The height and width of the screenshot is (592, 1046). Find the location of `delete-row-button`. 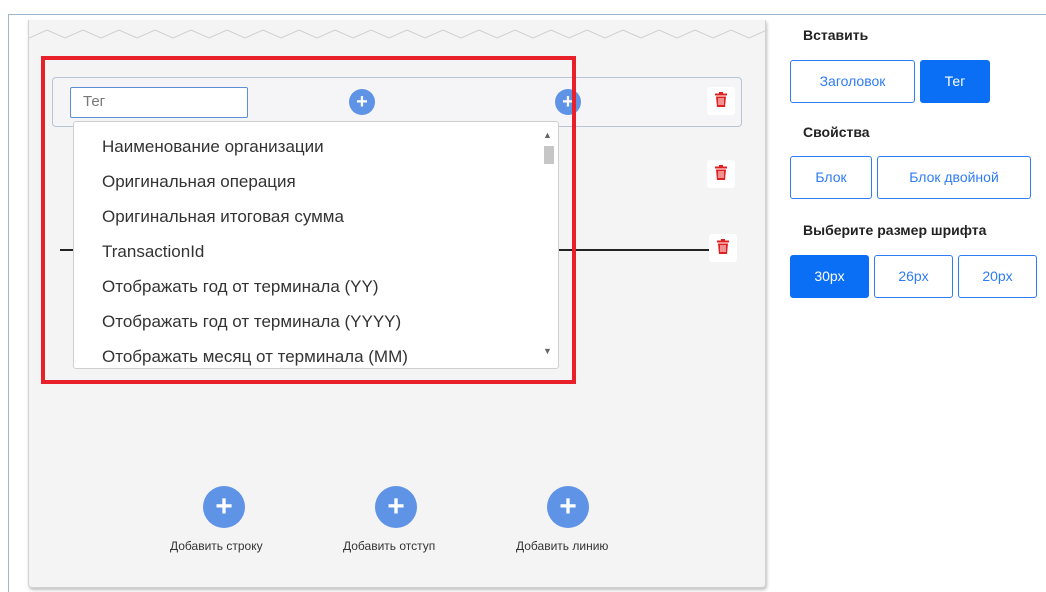

delete-row-button is located at coordinates (721, 101).